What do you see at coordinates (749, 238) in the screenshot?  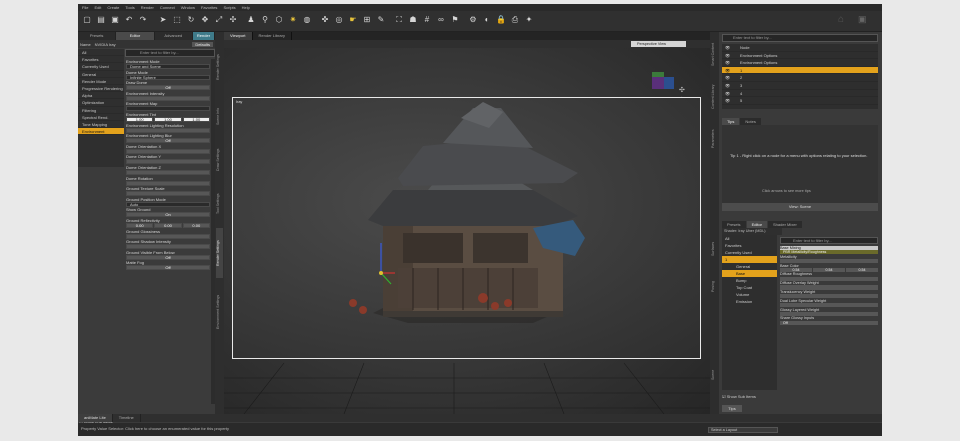 I see `surface-category: All` at bounding box center [749, 238].